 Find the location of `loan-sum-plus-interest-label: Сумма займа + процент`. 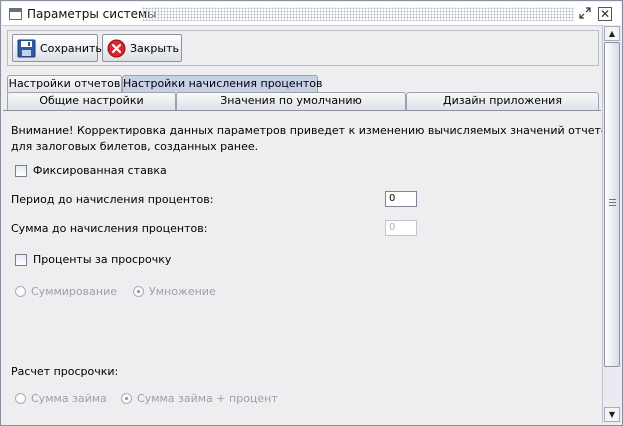

loan-sum-plus-interest-label: Сумма займа + процент is located at coordinates (207, 398).